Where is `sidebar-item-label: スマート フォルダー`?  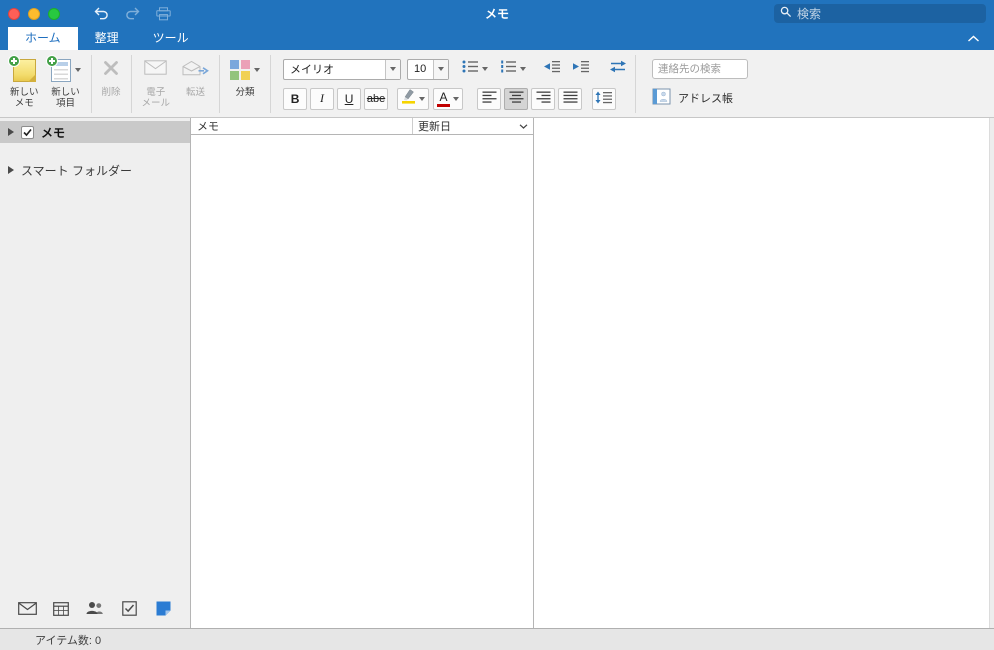
sidebar-item-label: スマート フォルダー is located at coordinates (76, 170).